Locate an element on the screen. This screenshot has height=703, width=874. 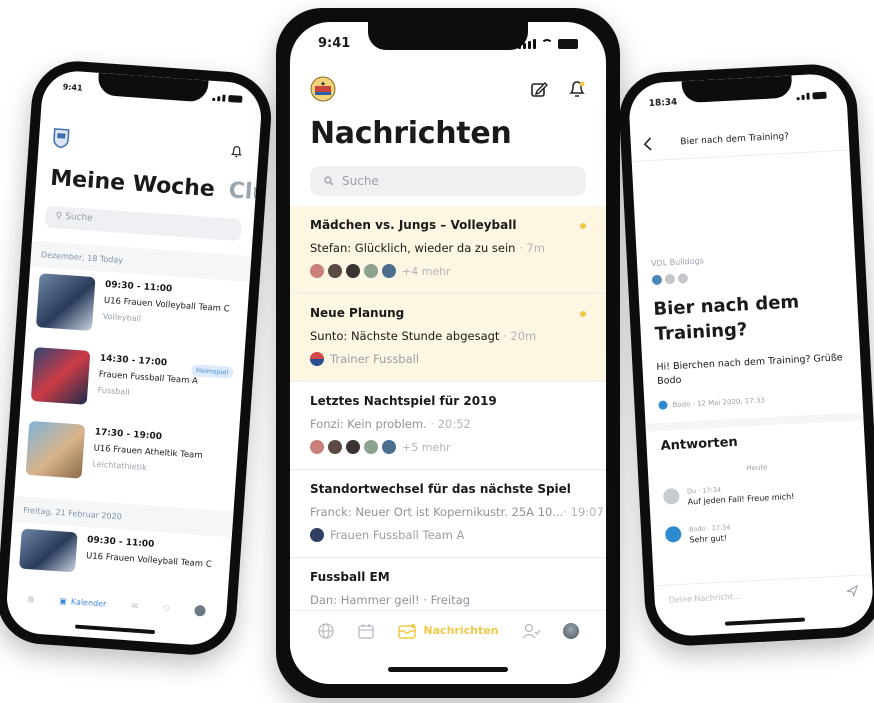
message-preview: Fonzi: Kein problem. is located at coordinates (368, 424).